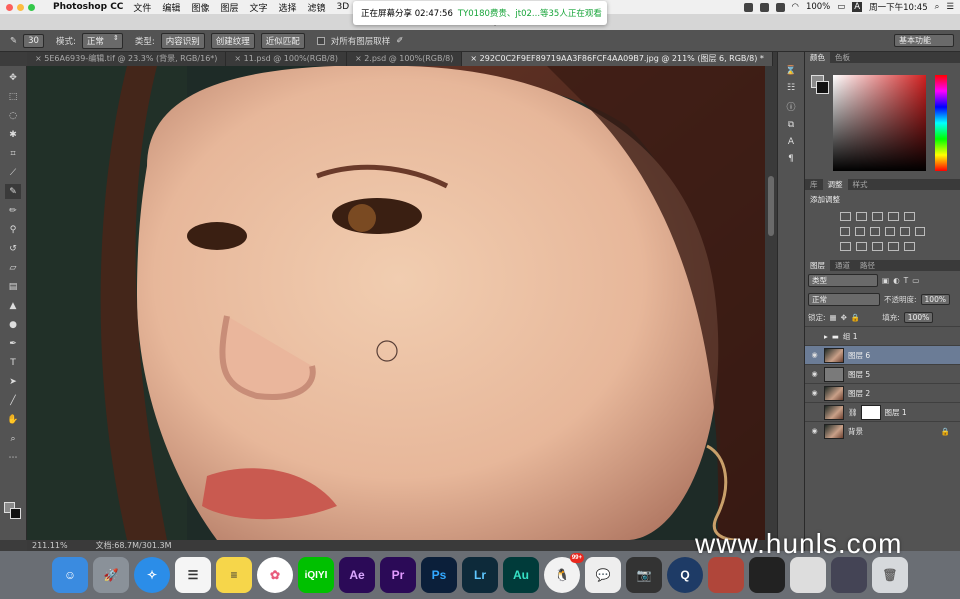 Image resolution: width=960 pixels, height=599 pixels. What do you see at coordinates (320, 40) in the screenshot?
I see `sample-all-checkbox` at bounding box center [320, 40].